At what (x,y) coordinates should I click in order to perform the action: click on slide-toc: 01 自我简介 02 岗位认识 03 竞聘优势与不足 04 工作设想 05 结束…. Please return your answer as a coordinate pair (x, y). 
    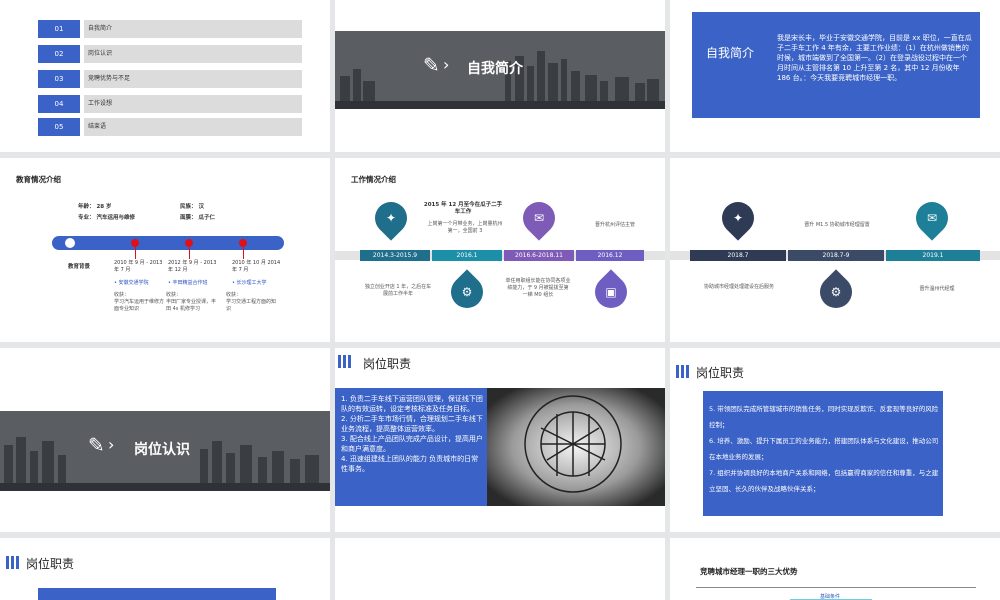
    Looking at the image, I should click on (165, 76).